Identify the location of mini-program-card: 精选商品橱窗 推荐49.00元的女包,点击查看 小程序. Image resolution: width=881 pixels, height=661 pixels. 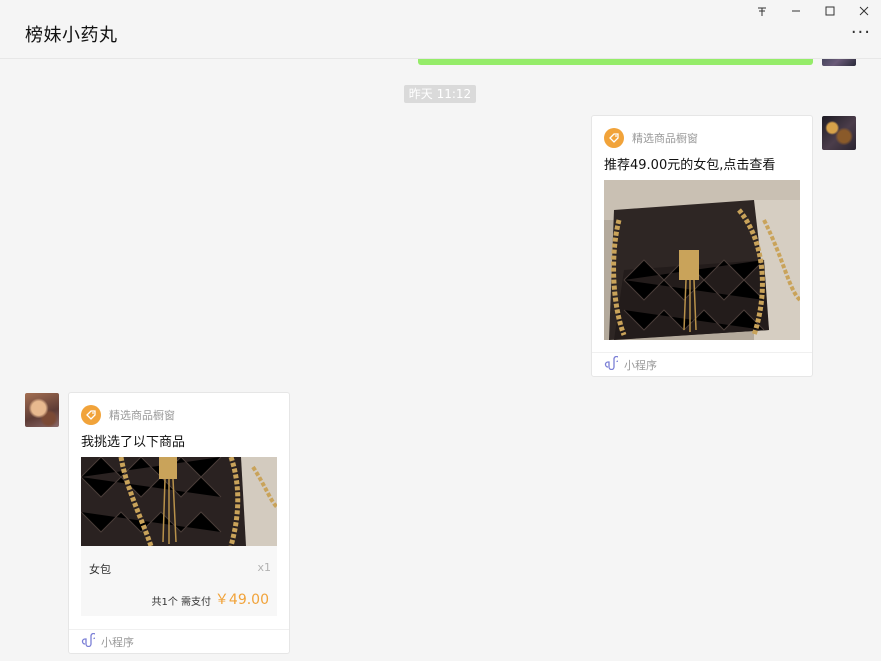
(702, 246).